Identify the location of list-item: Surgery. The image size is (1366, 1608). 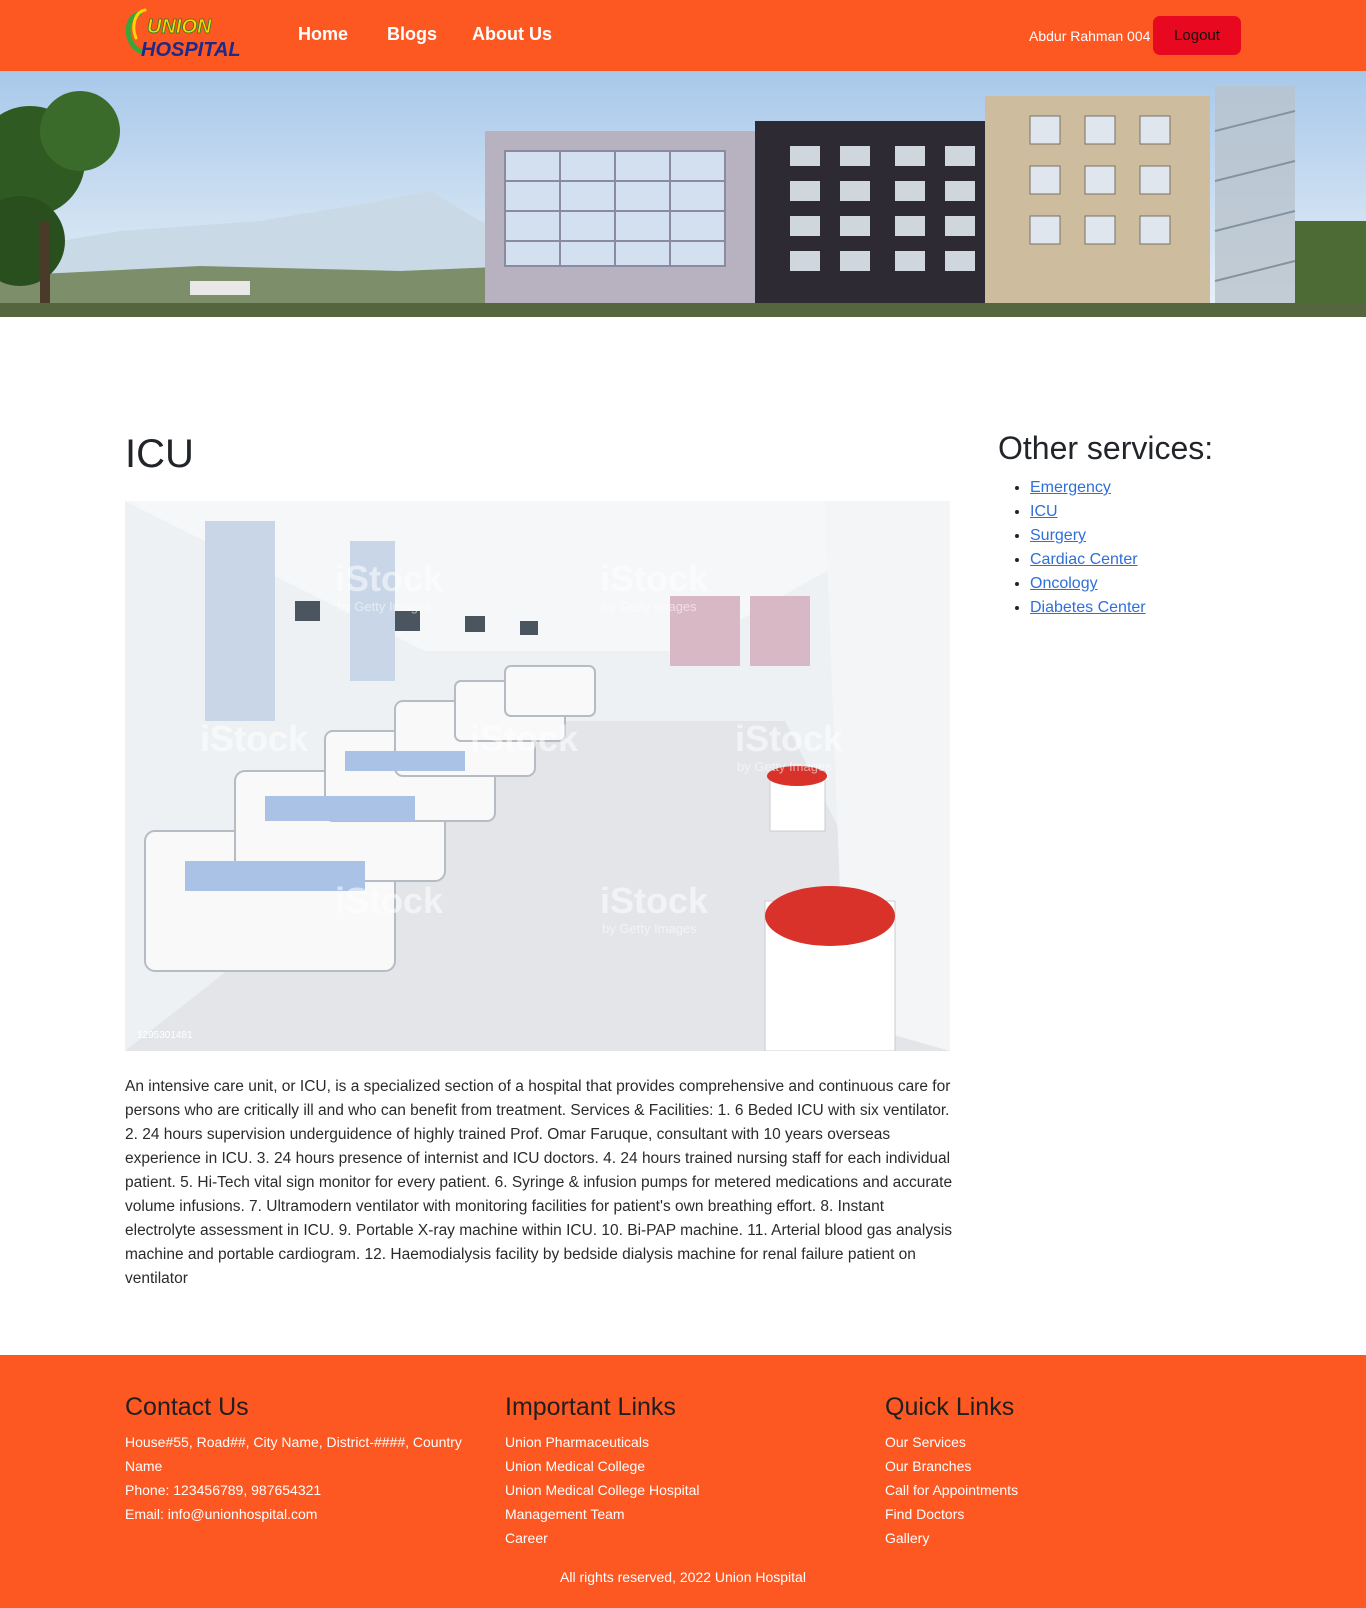
(1088, 536).